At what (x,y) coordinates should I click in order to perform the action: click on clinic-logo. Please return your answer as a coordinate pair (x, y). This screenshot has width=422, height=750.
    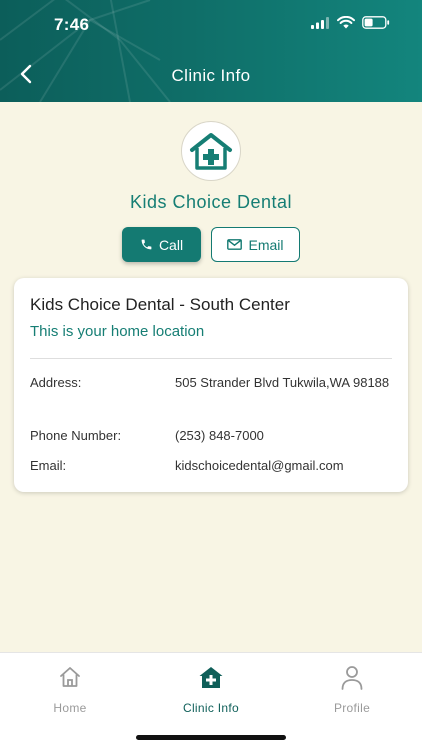
    Looking at the image, I should click on (211, 151).